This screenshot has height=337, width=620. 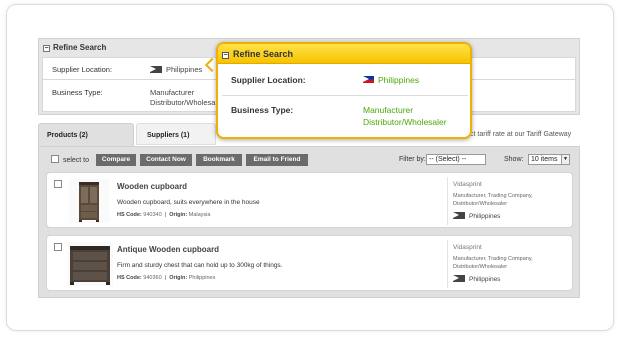 I want to click on show-label: Show:, so click(x=514, y=159).